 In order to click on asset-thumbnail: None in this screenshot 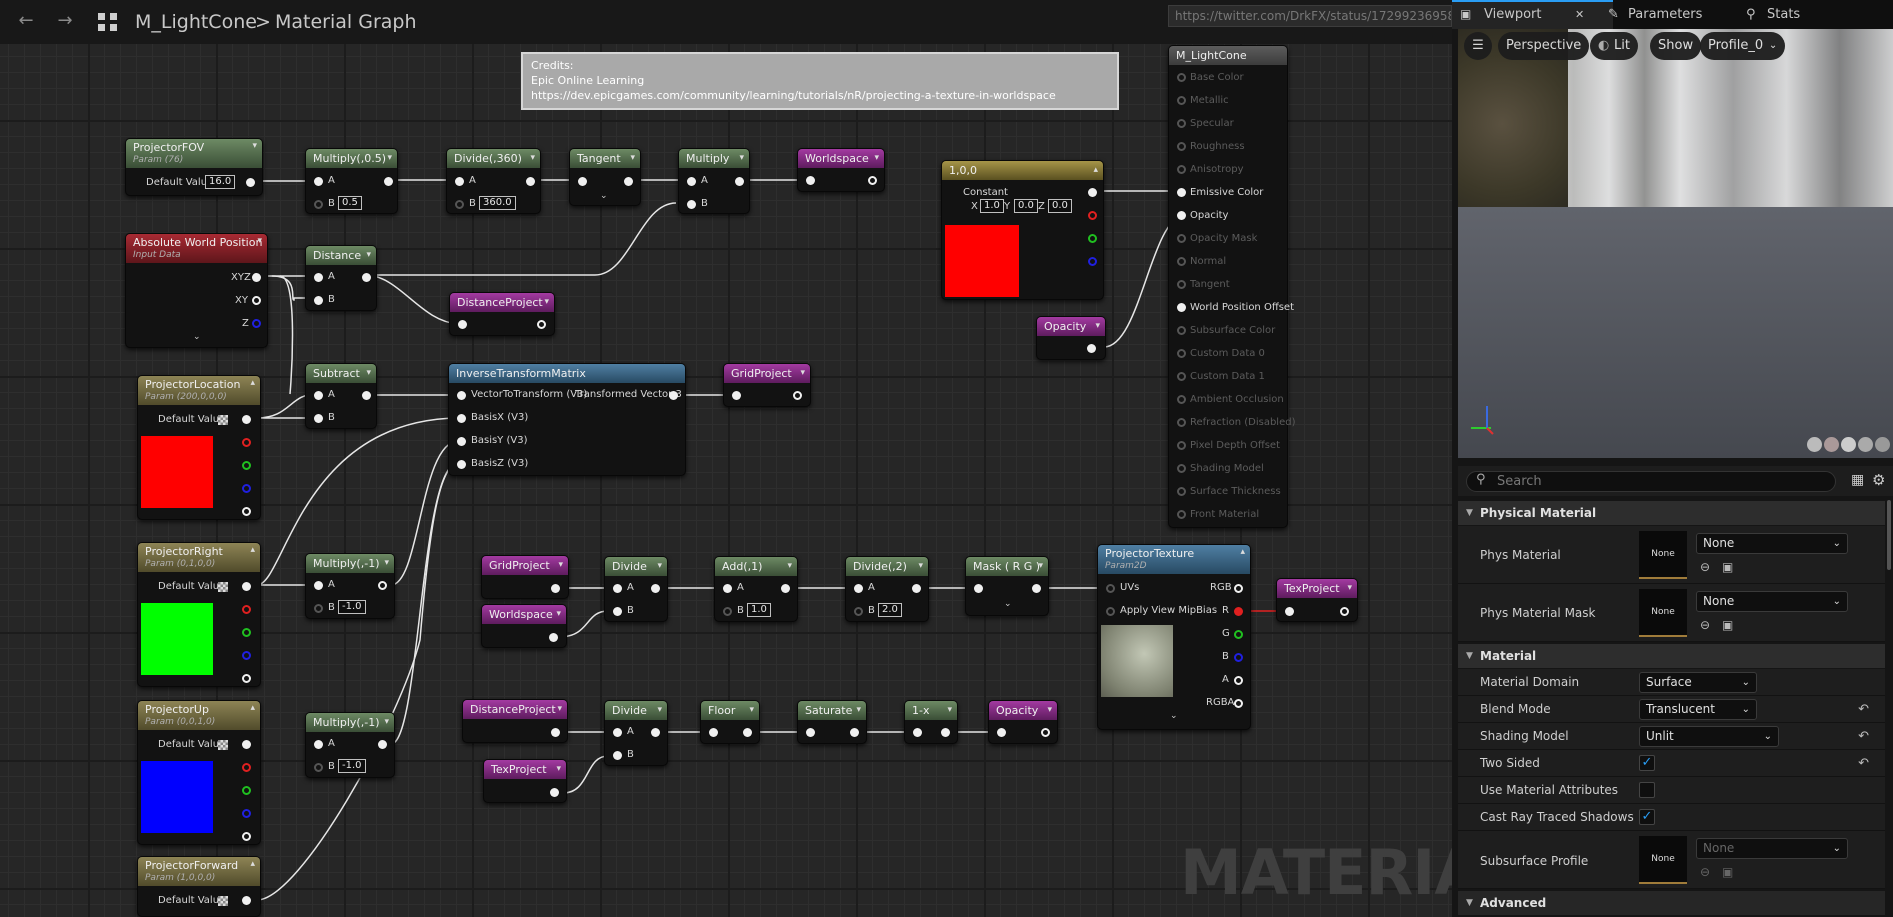, I will do `click(1663, 860)`.